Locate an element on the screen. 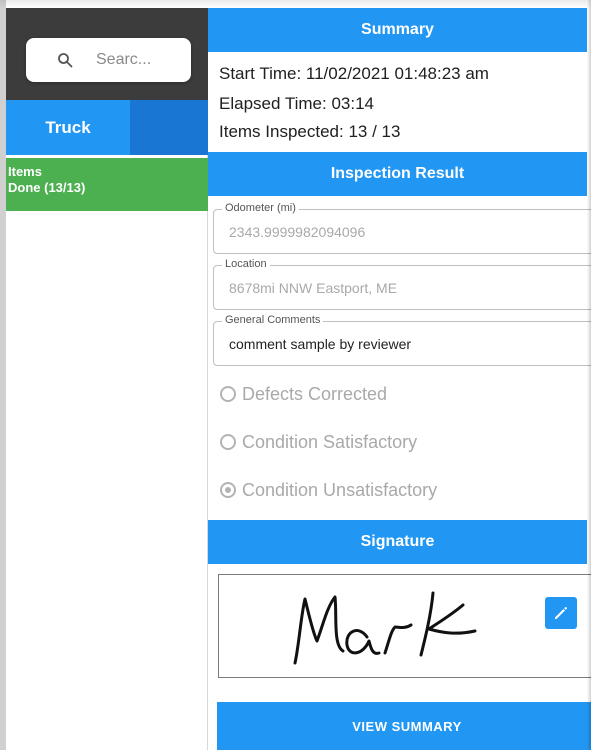 This screenshot has height=750, width=591. elapsed-time: Elapsed Time: 03:14 is located at coordinates (296, 103).